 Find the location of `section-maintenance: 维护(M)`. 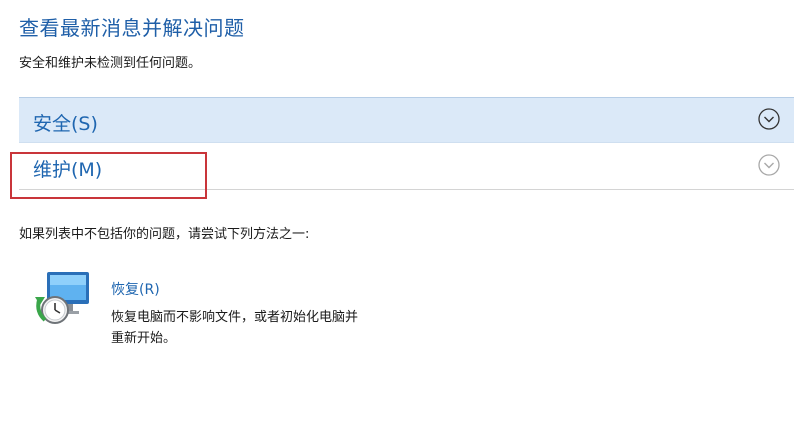

section-maintenance: 维护(M) is located at coordinates (406, 167).